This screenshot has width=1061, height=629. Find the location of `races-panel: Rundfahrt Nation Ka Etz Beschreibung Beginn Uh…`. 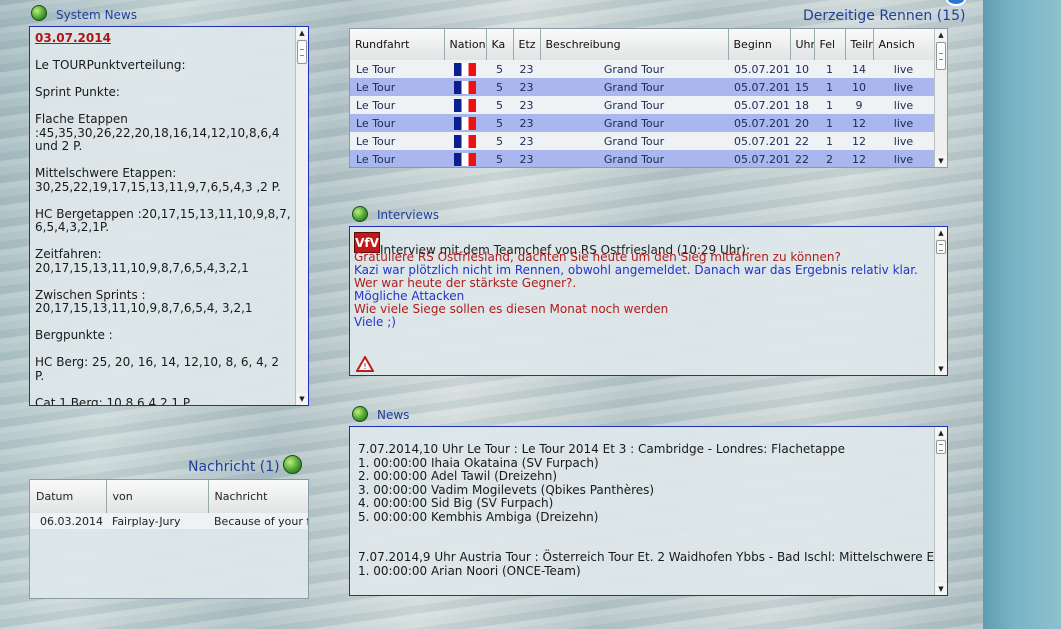

races-panel: Rundfahrt Nation Ka Etz Beschreibung Beginn Uh… is located at coordinates (648, 98).